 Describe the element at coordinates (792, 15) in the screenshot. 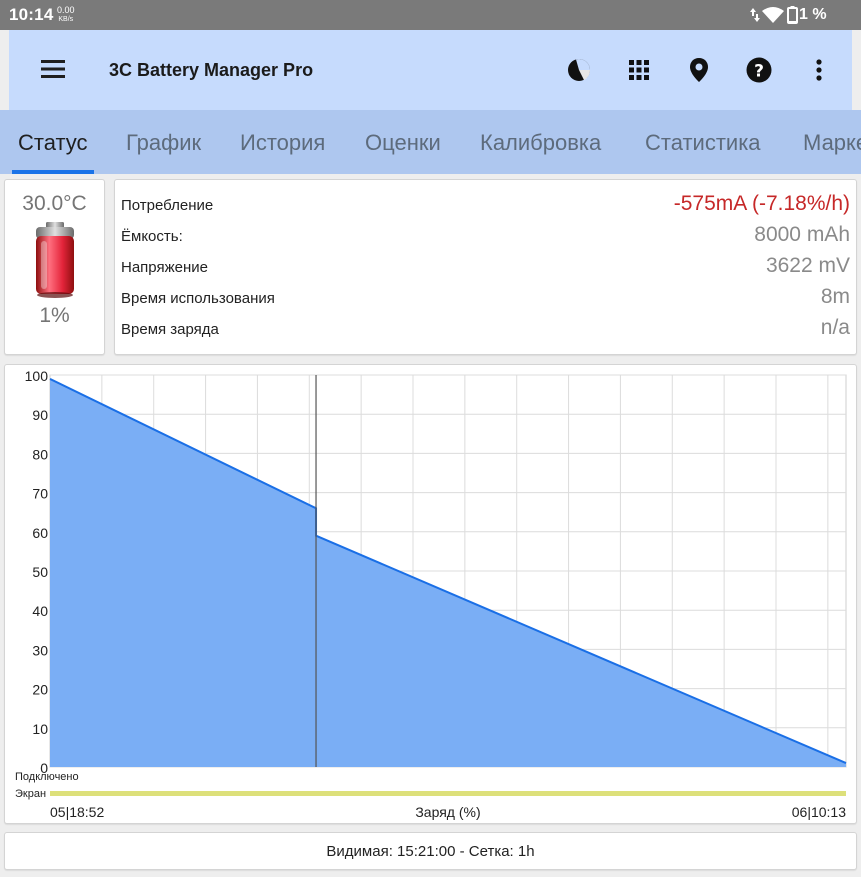

I see `battery-icon` at that location.